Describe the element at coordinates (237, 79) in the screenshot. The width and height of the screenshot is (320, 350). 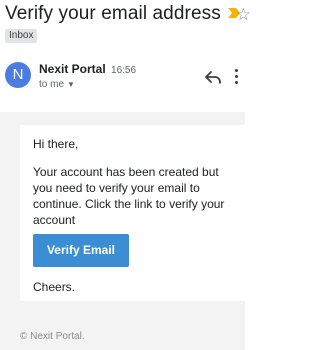
I see `more-vert-icon` at that location.